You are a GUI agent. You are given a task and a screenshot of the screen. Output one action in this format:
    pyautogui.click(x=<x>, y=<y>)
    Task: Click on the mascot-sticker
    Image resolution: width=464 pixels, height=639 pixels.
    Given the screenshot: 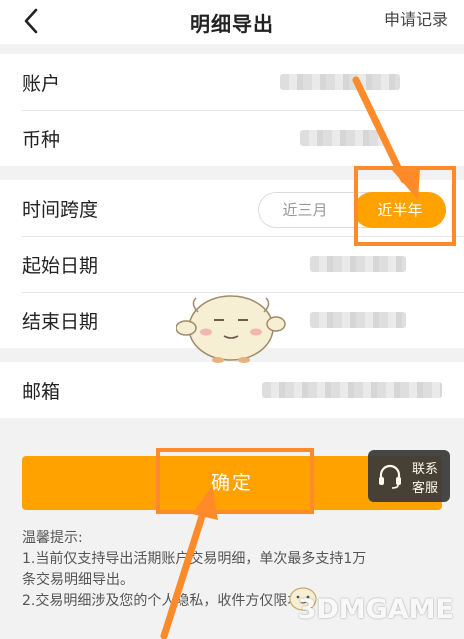 What is the action you would take?
    pyautogui.click(x=231, y=329)
    